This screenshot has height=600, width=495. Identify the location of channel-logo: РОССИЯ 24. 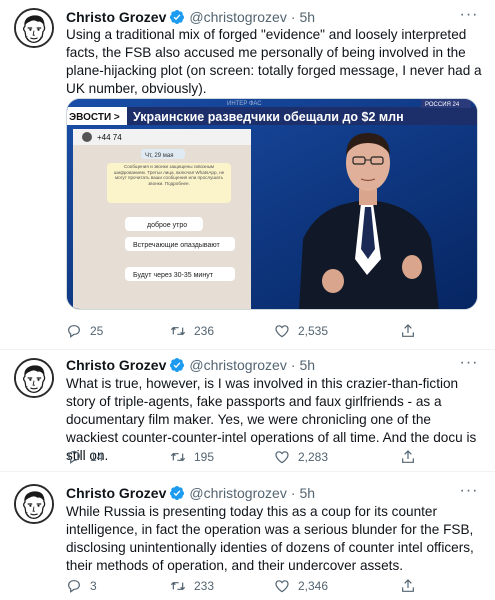
(442, 105).